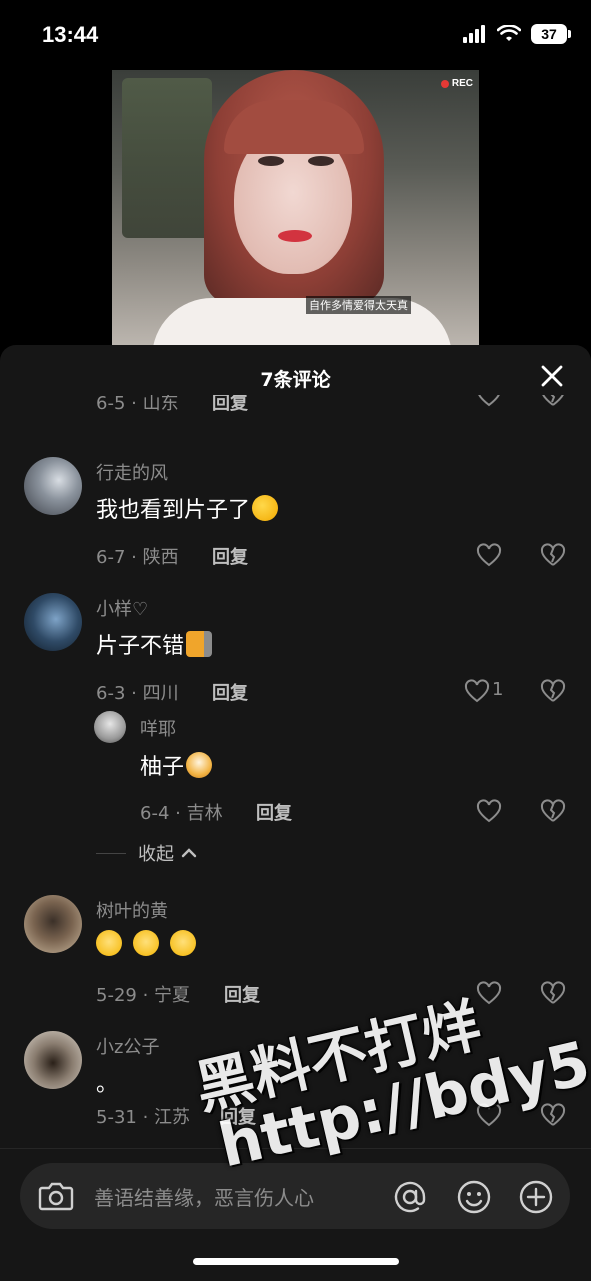  I want to click on chevron-up-icon, so click(188, 853).